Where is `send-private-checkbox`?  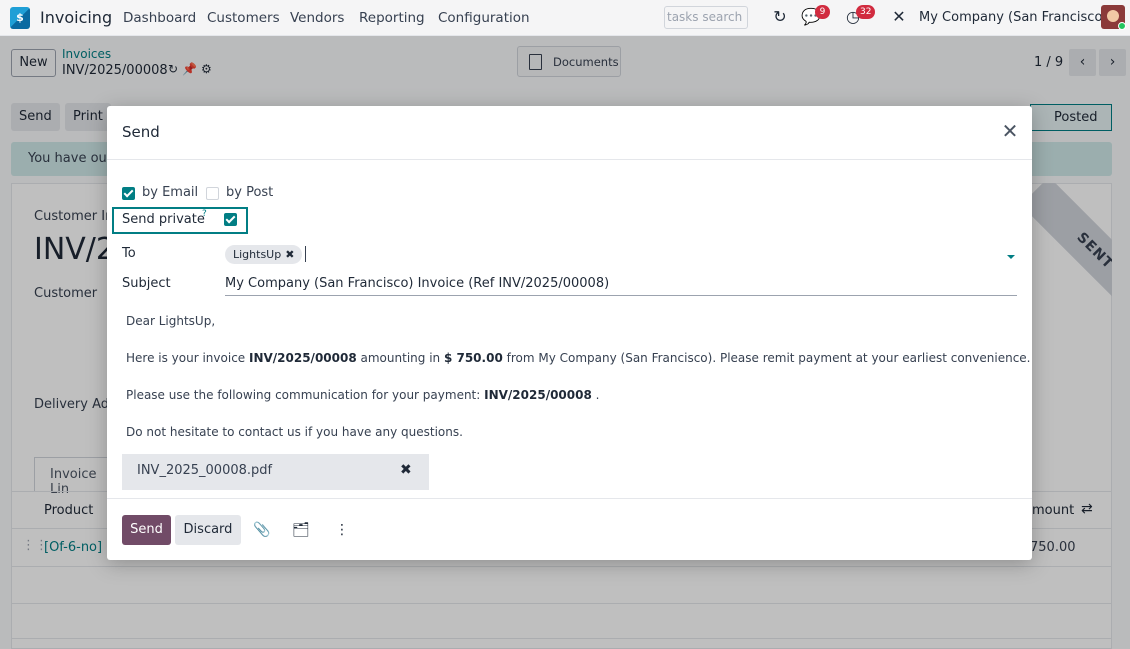
send-private-checkbox is located at coordinates (230, 219).